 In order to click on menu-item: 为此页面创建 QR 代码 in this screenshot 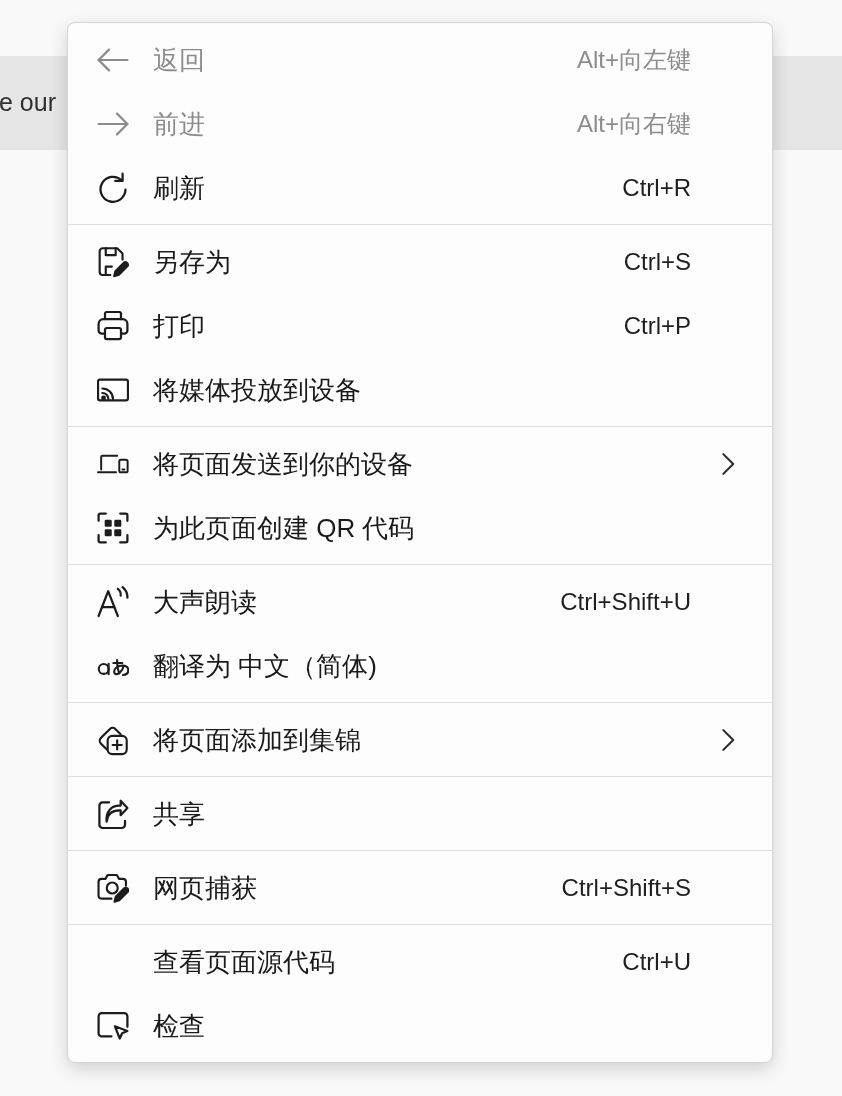, I will do `click(284, 527)`.